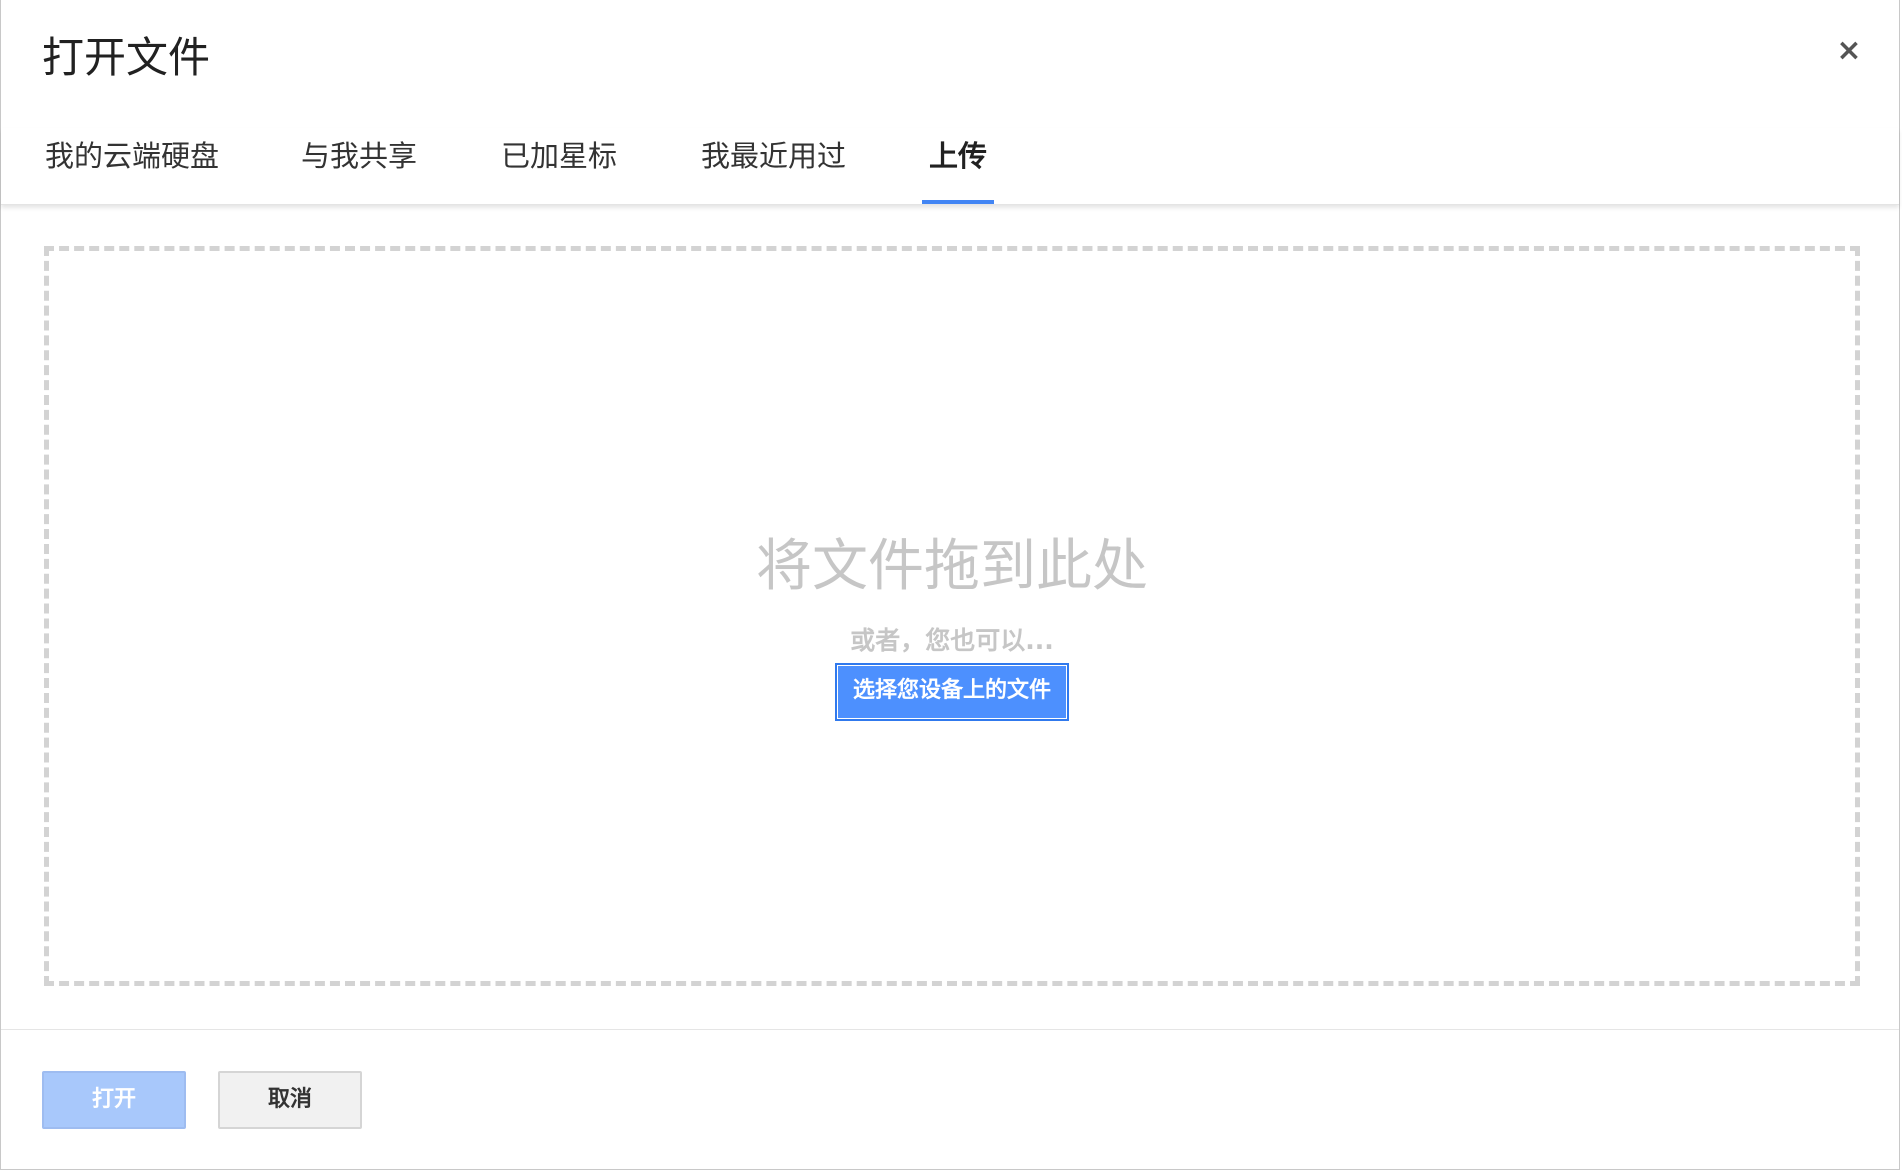 This screenshot has width=1902, height=1173. I want to click on tab-starred: 已加星标, so click(559, 166).